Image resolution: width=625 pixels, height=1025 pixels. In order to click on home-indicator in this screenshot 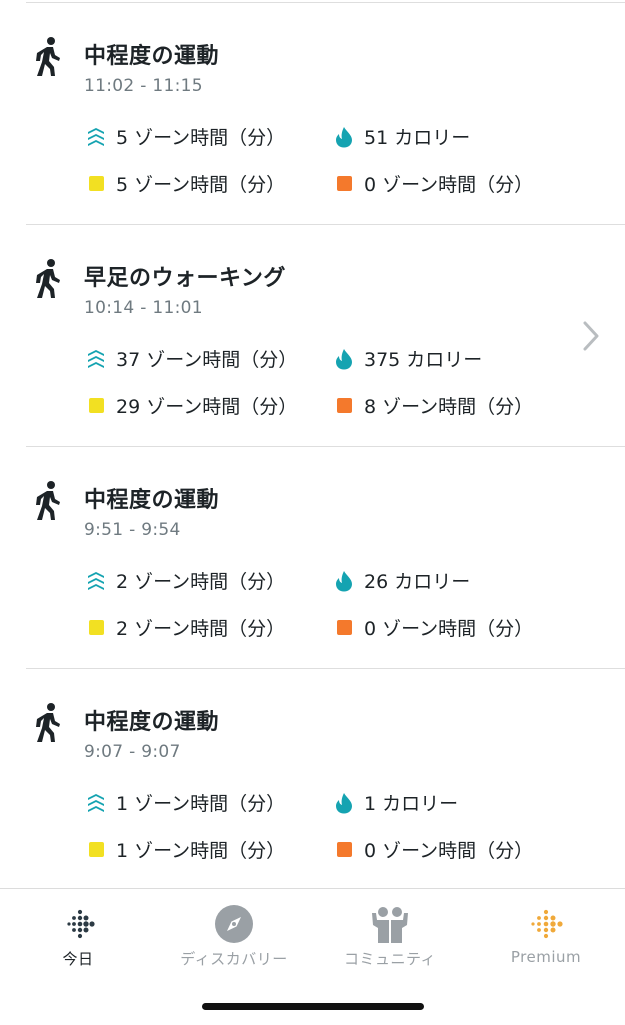, I will do `click(313, 1006)`.